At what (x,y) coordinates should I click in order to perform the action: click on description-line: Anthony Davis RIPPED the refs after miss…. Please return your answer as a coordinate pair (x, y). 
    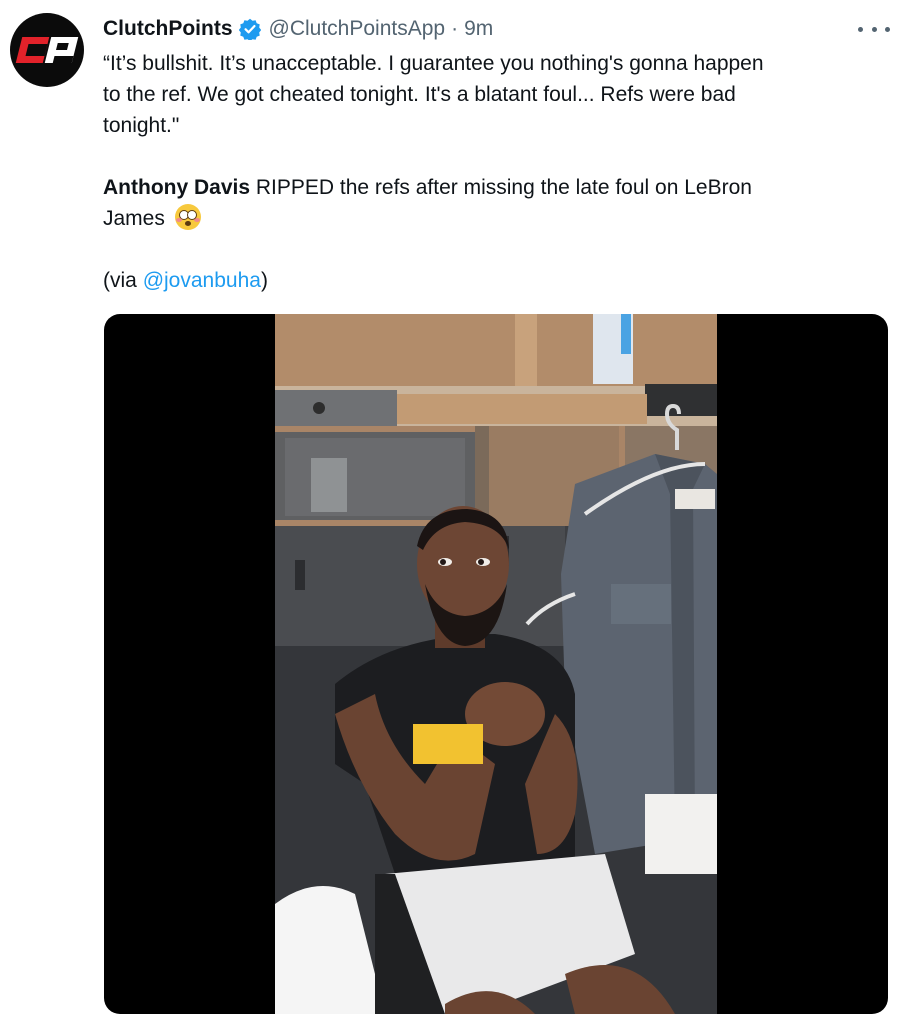
    Looking at the image, I should click on (493, 187).